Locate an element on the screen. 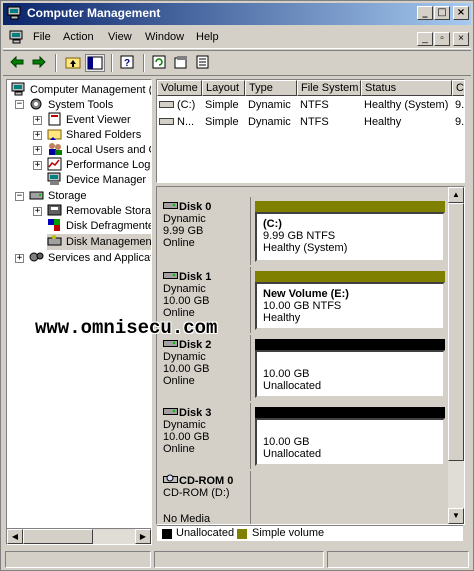 The image size is (474, 571). back-button is located at coordinates (17, 63).